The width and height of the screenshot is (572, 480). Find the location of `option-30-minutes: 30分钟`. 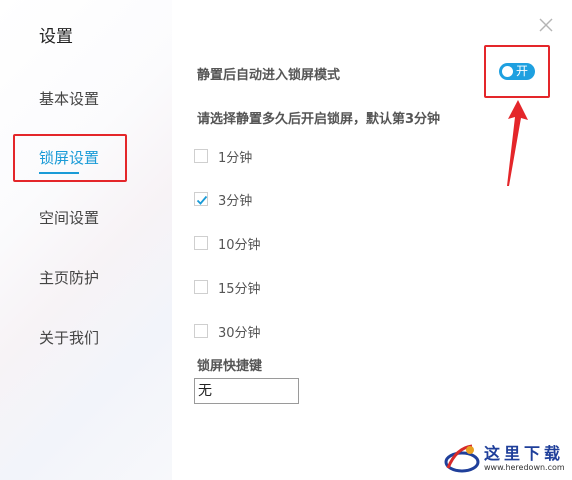

option-30-minutes: 30分钟 is located at coordinates (227, 331).